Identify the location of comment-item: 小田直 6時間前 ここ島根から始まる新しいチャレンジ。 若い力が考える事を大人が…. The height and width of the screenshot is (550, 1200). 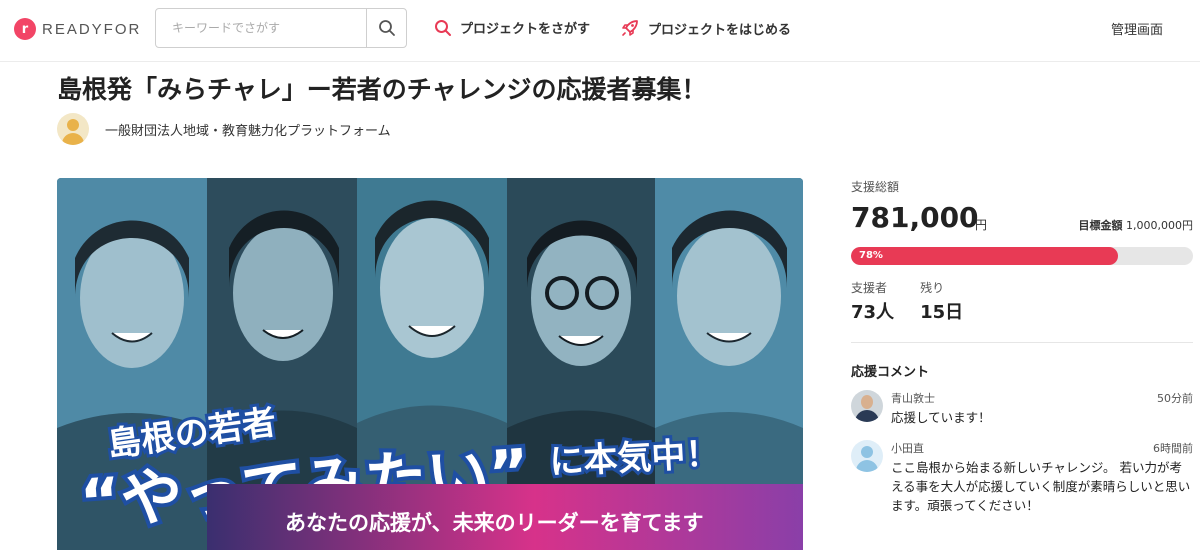
(1022, 477).